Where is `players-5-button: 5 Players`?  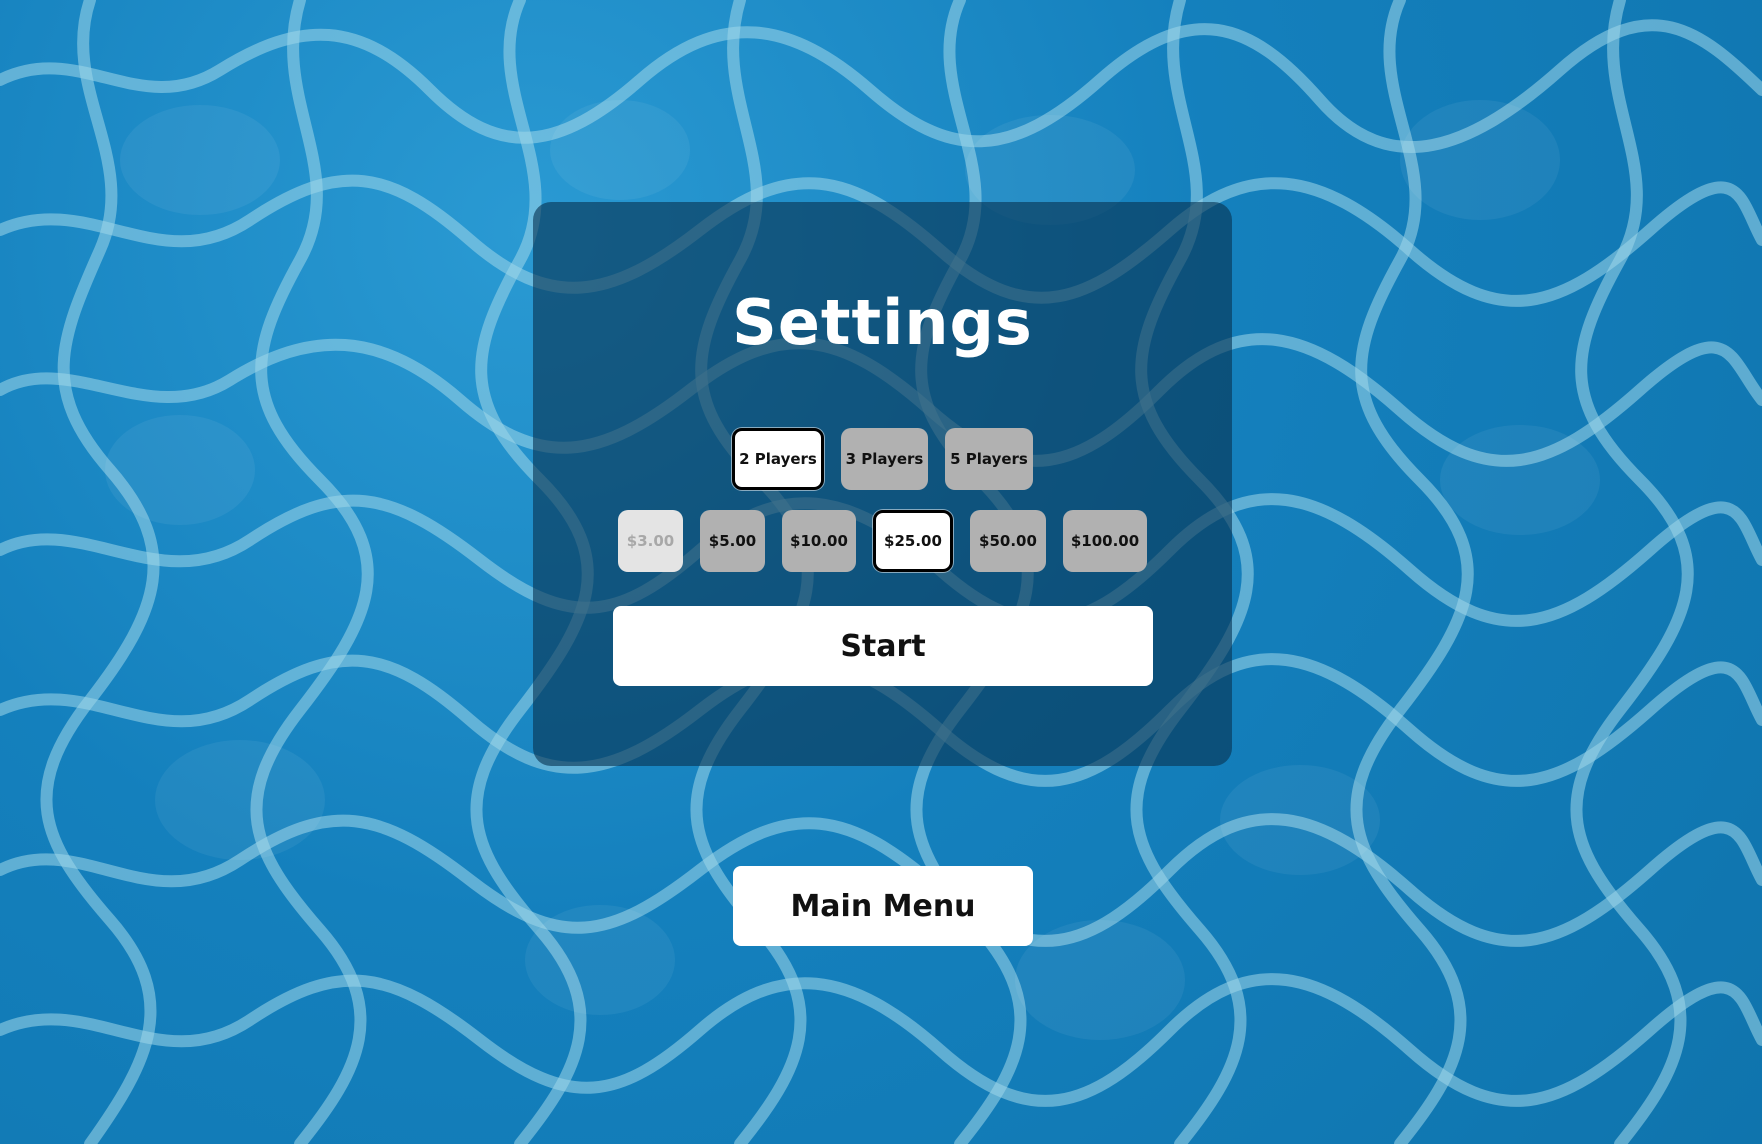 players-5-button: 5 Players is located at coordinates (989, 459).